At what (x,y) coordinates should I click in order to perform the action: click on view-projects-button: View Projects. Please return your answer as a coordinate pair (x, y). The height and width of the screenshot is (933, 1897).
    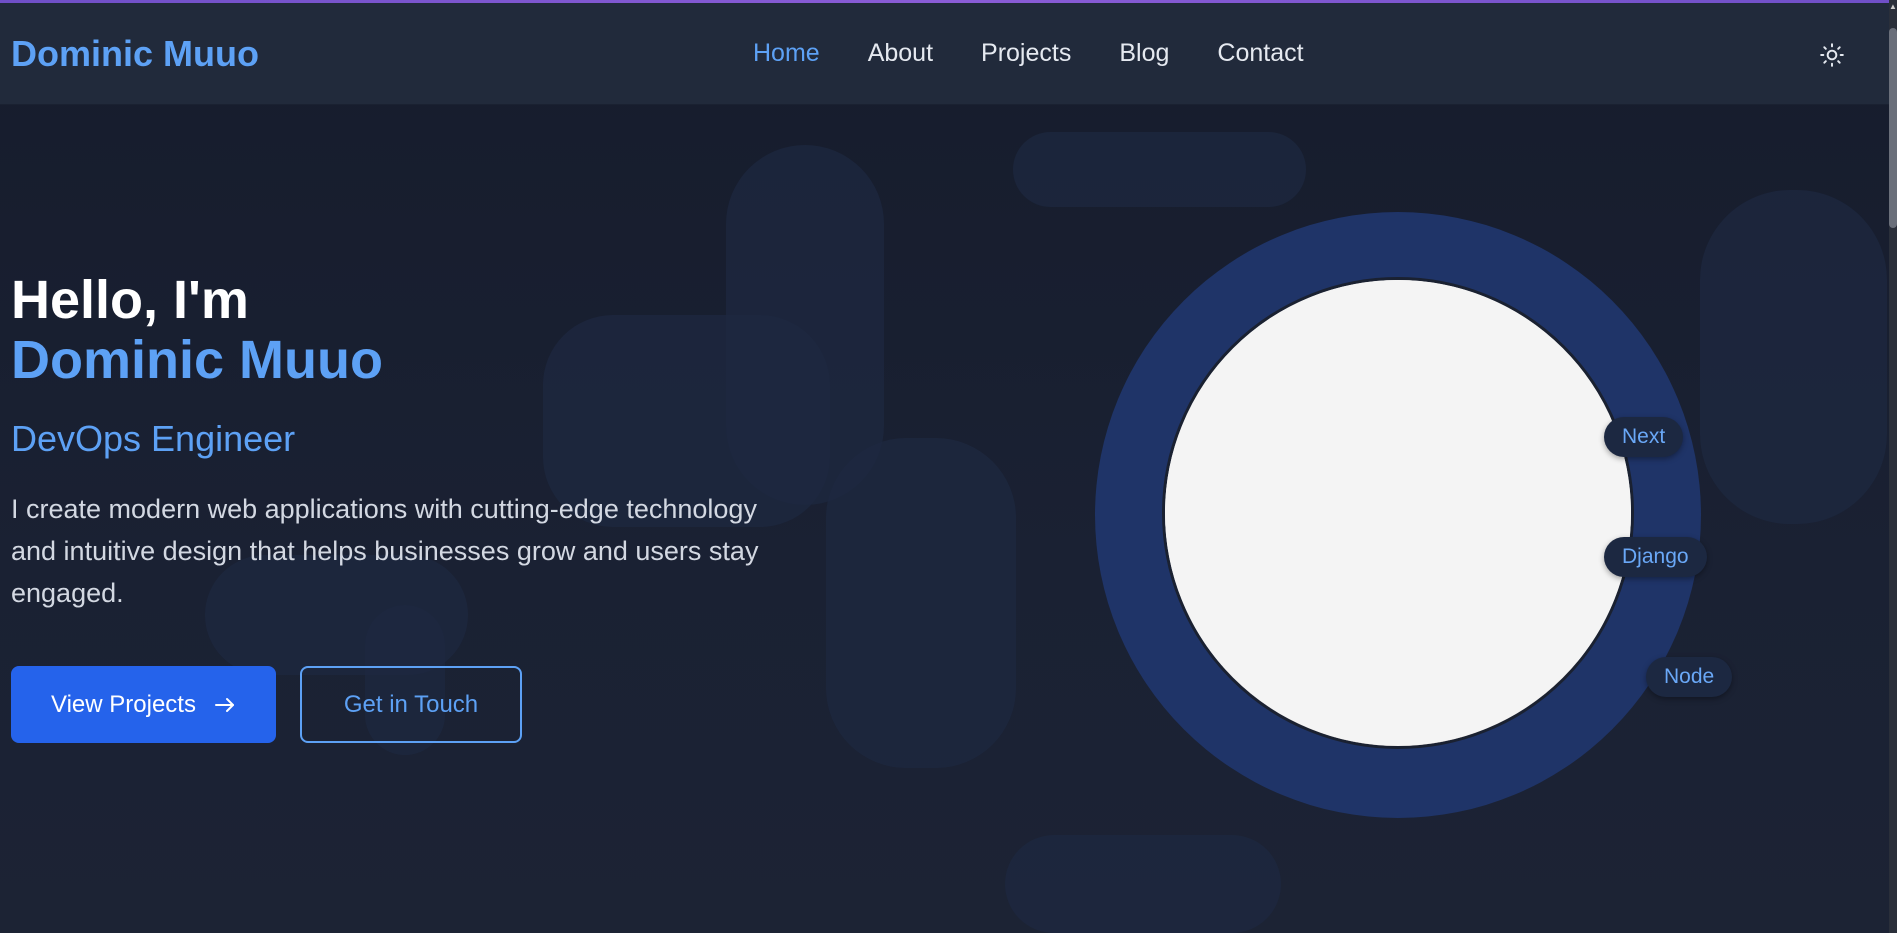
    Looking at the image, I should click on (143, 704).